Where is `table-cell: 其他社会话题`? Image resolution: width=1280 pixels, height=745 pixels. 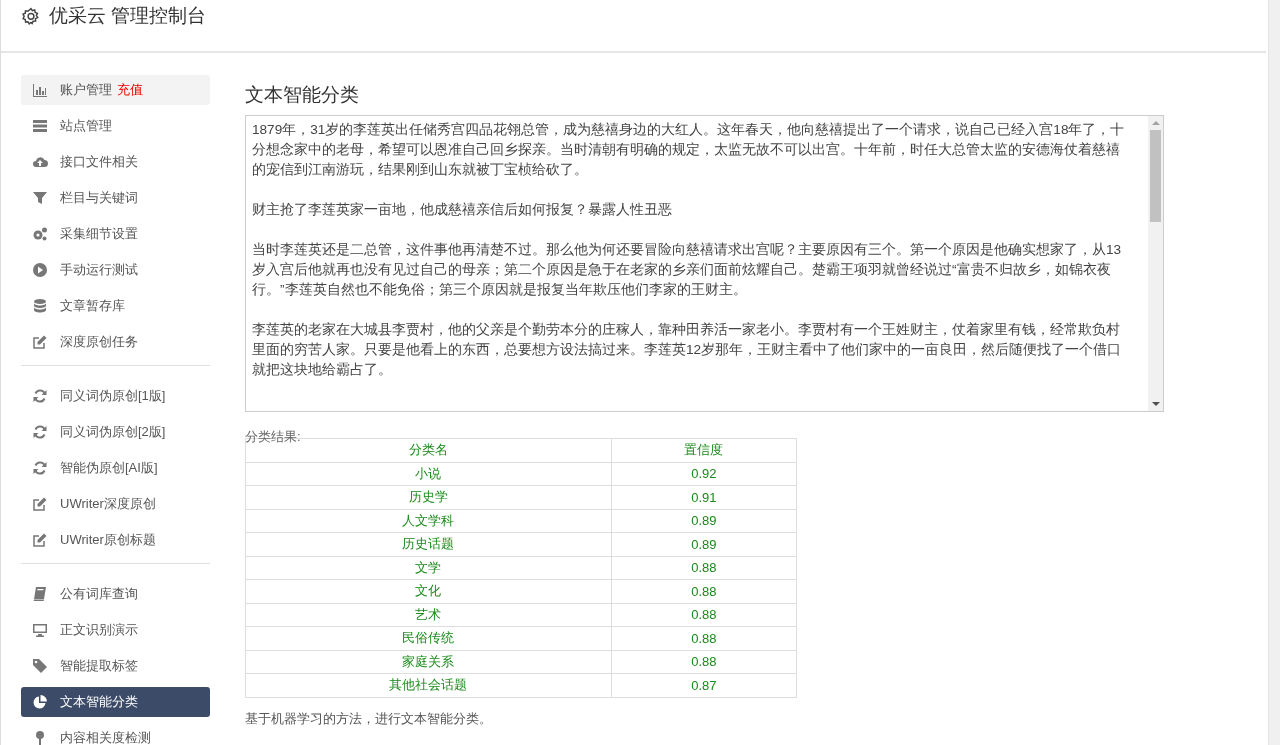 table-cell: 其他社会话题 is located at coordinates (428, 685).